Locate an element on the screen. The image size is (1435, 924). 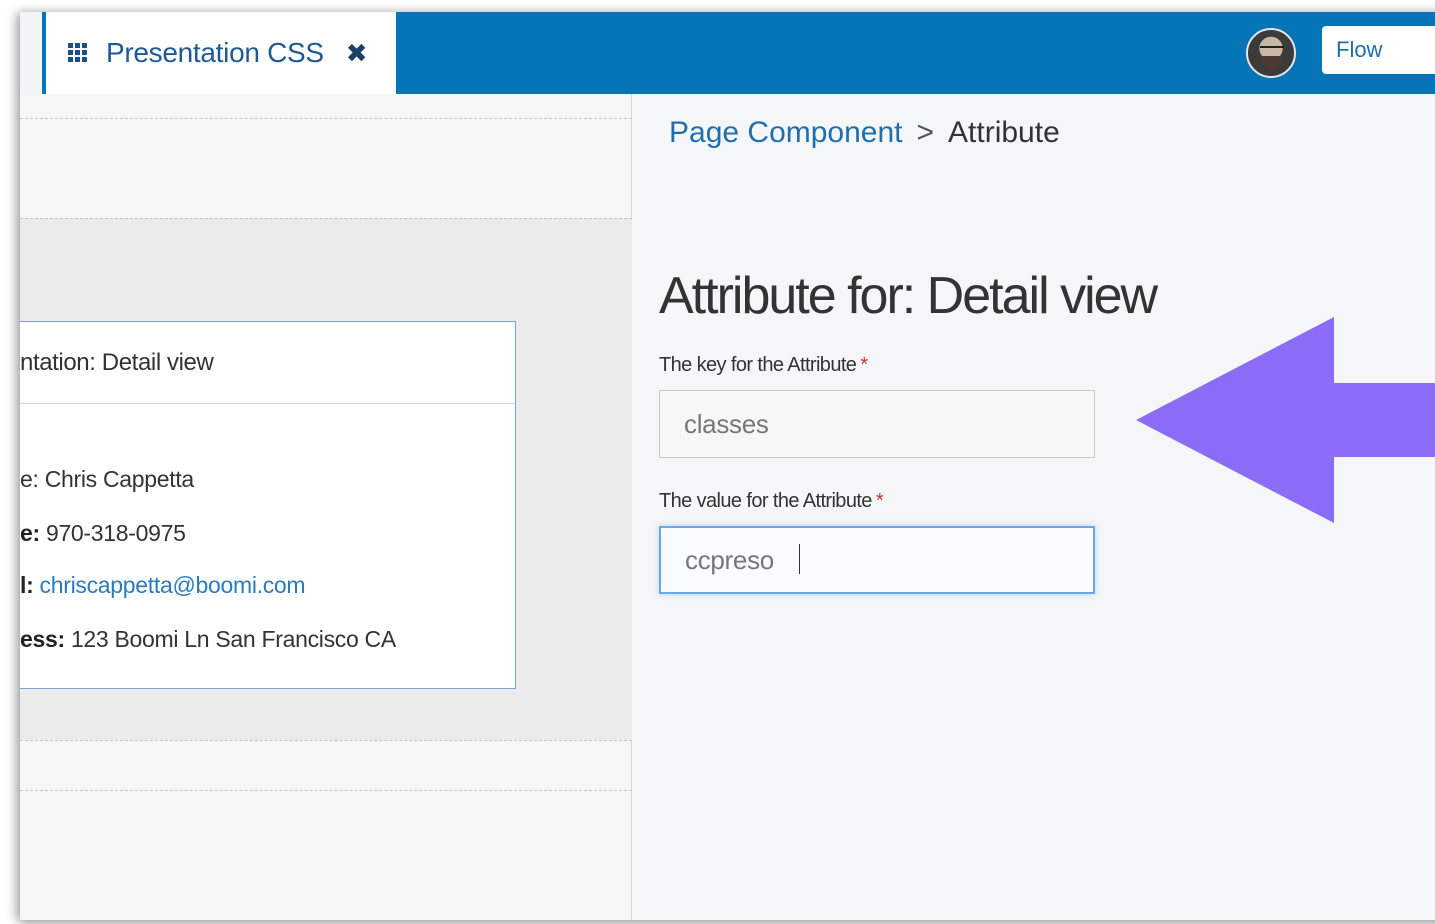
breadcrumb: Page Component > Attribute is located at coordinates (864, 133).